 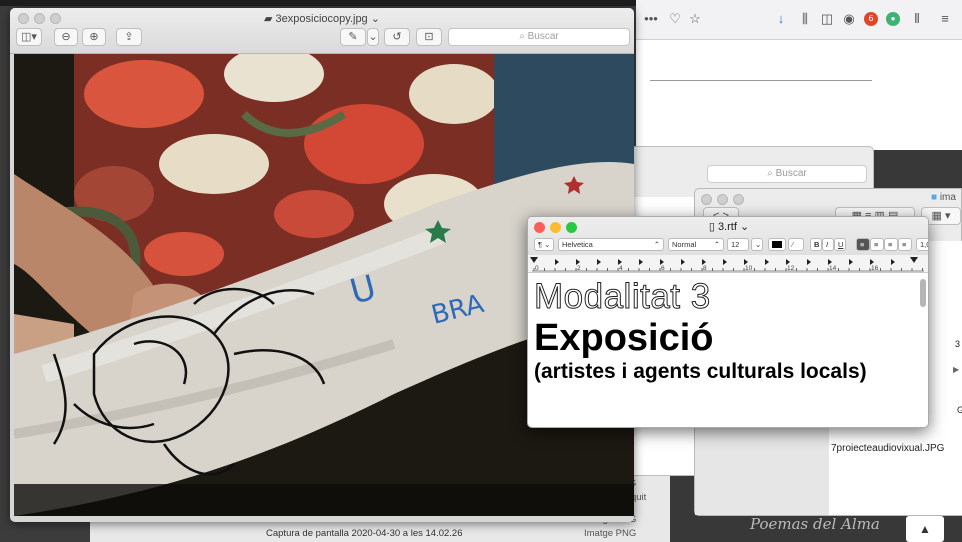 What do you see at coordinates (891, 244) in the screenshot?
I see `align-right-button: ≡` at bounding box center [891, 244].